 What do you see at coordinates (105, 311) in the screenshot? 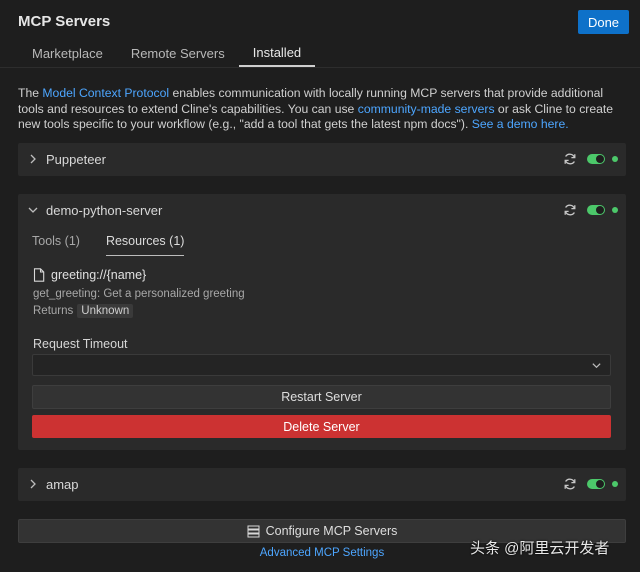
I see `returns-type-badge: Unknown` at bounding box center [105, 311].